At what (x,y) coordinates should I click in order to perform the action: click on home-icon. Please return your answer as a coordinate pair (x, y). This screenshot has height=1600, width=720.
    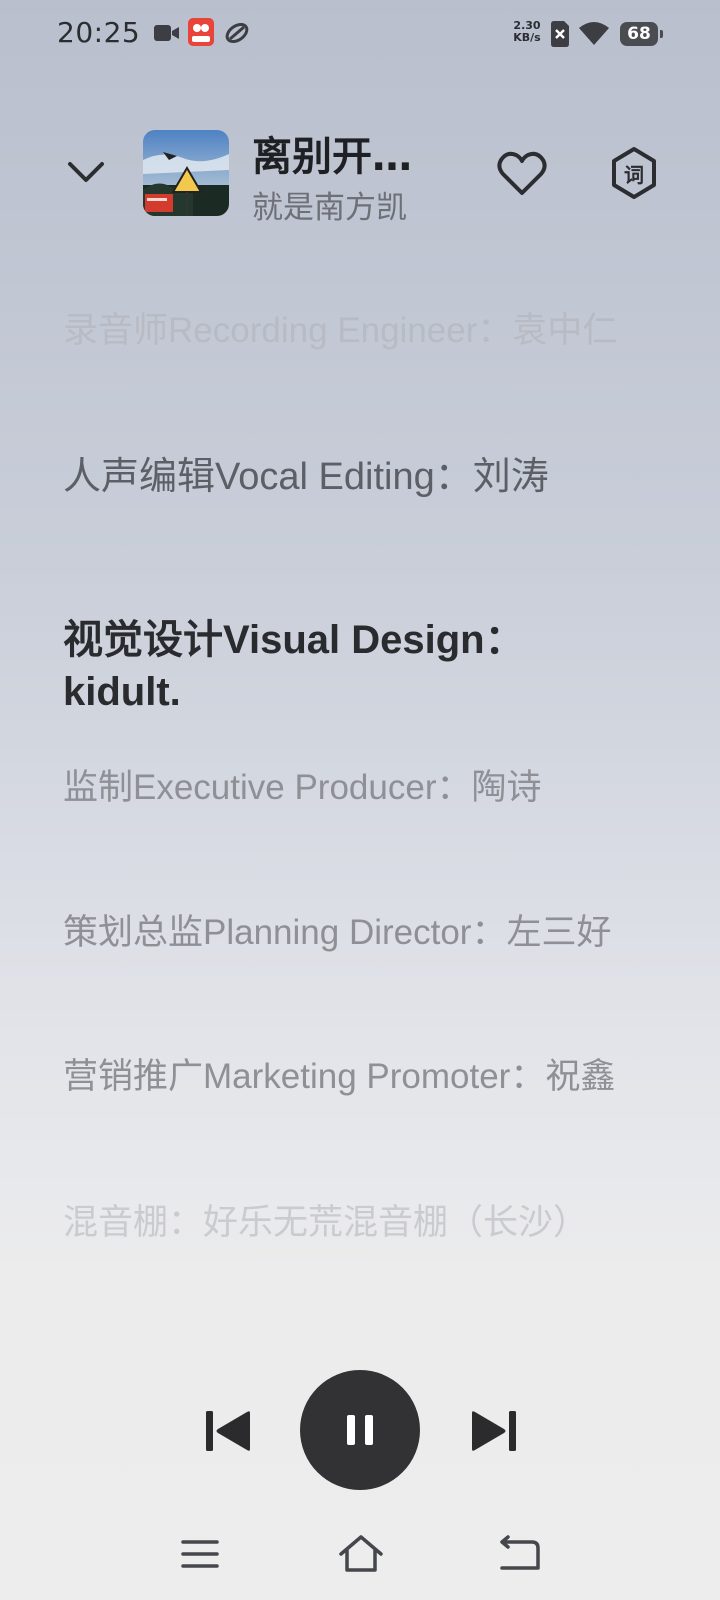
    Looking at the image, I should click on (361, 1553).